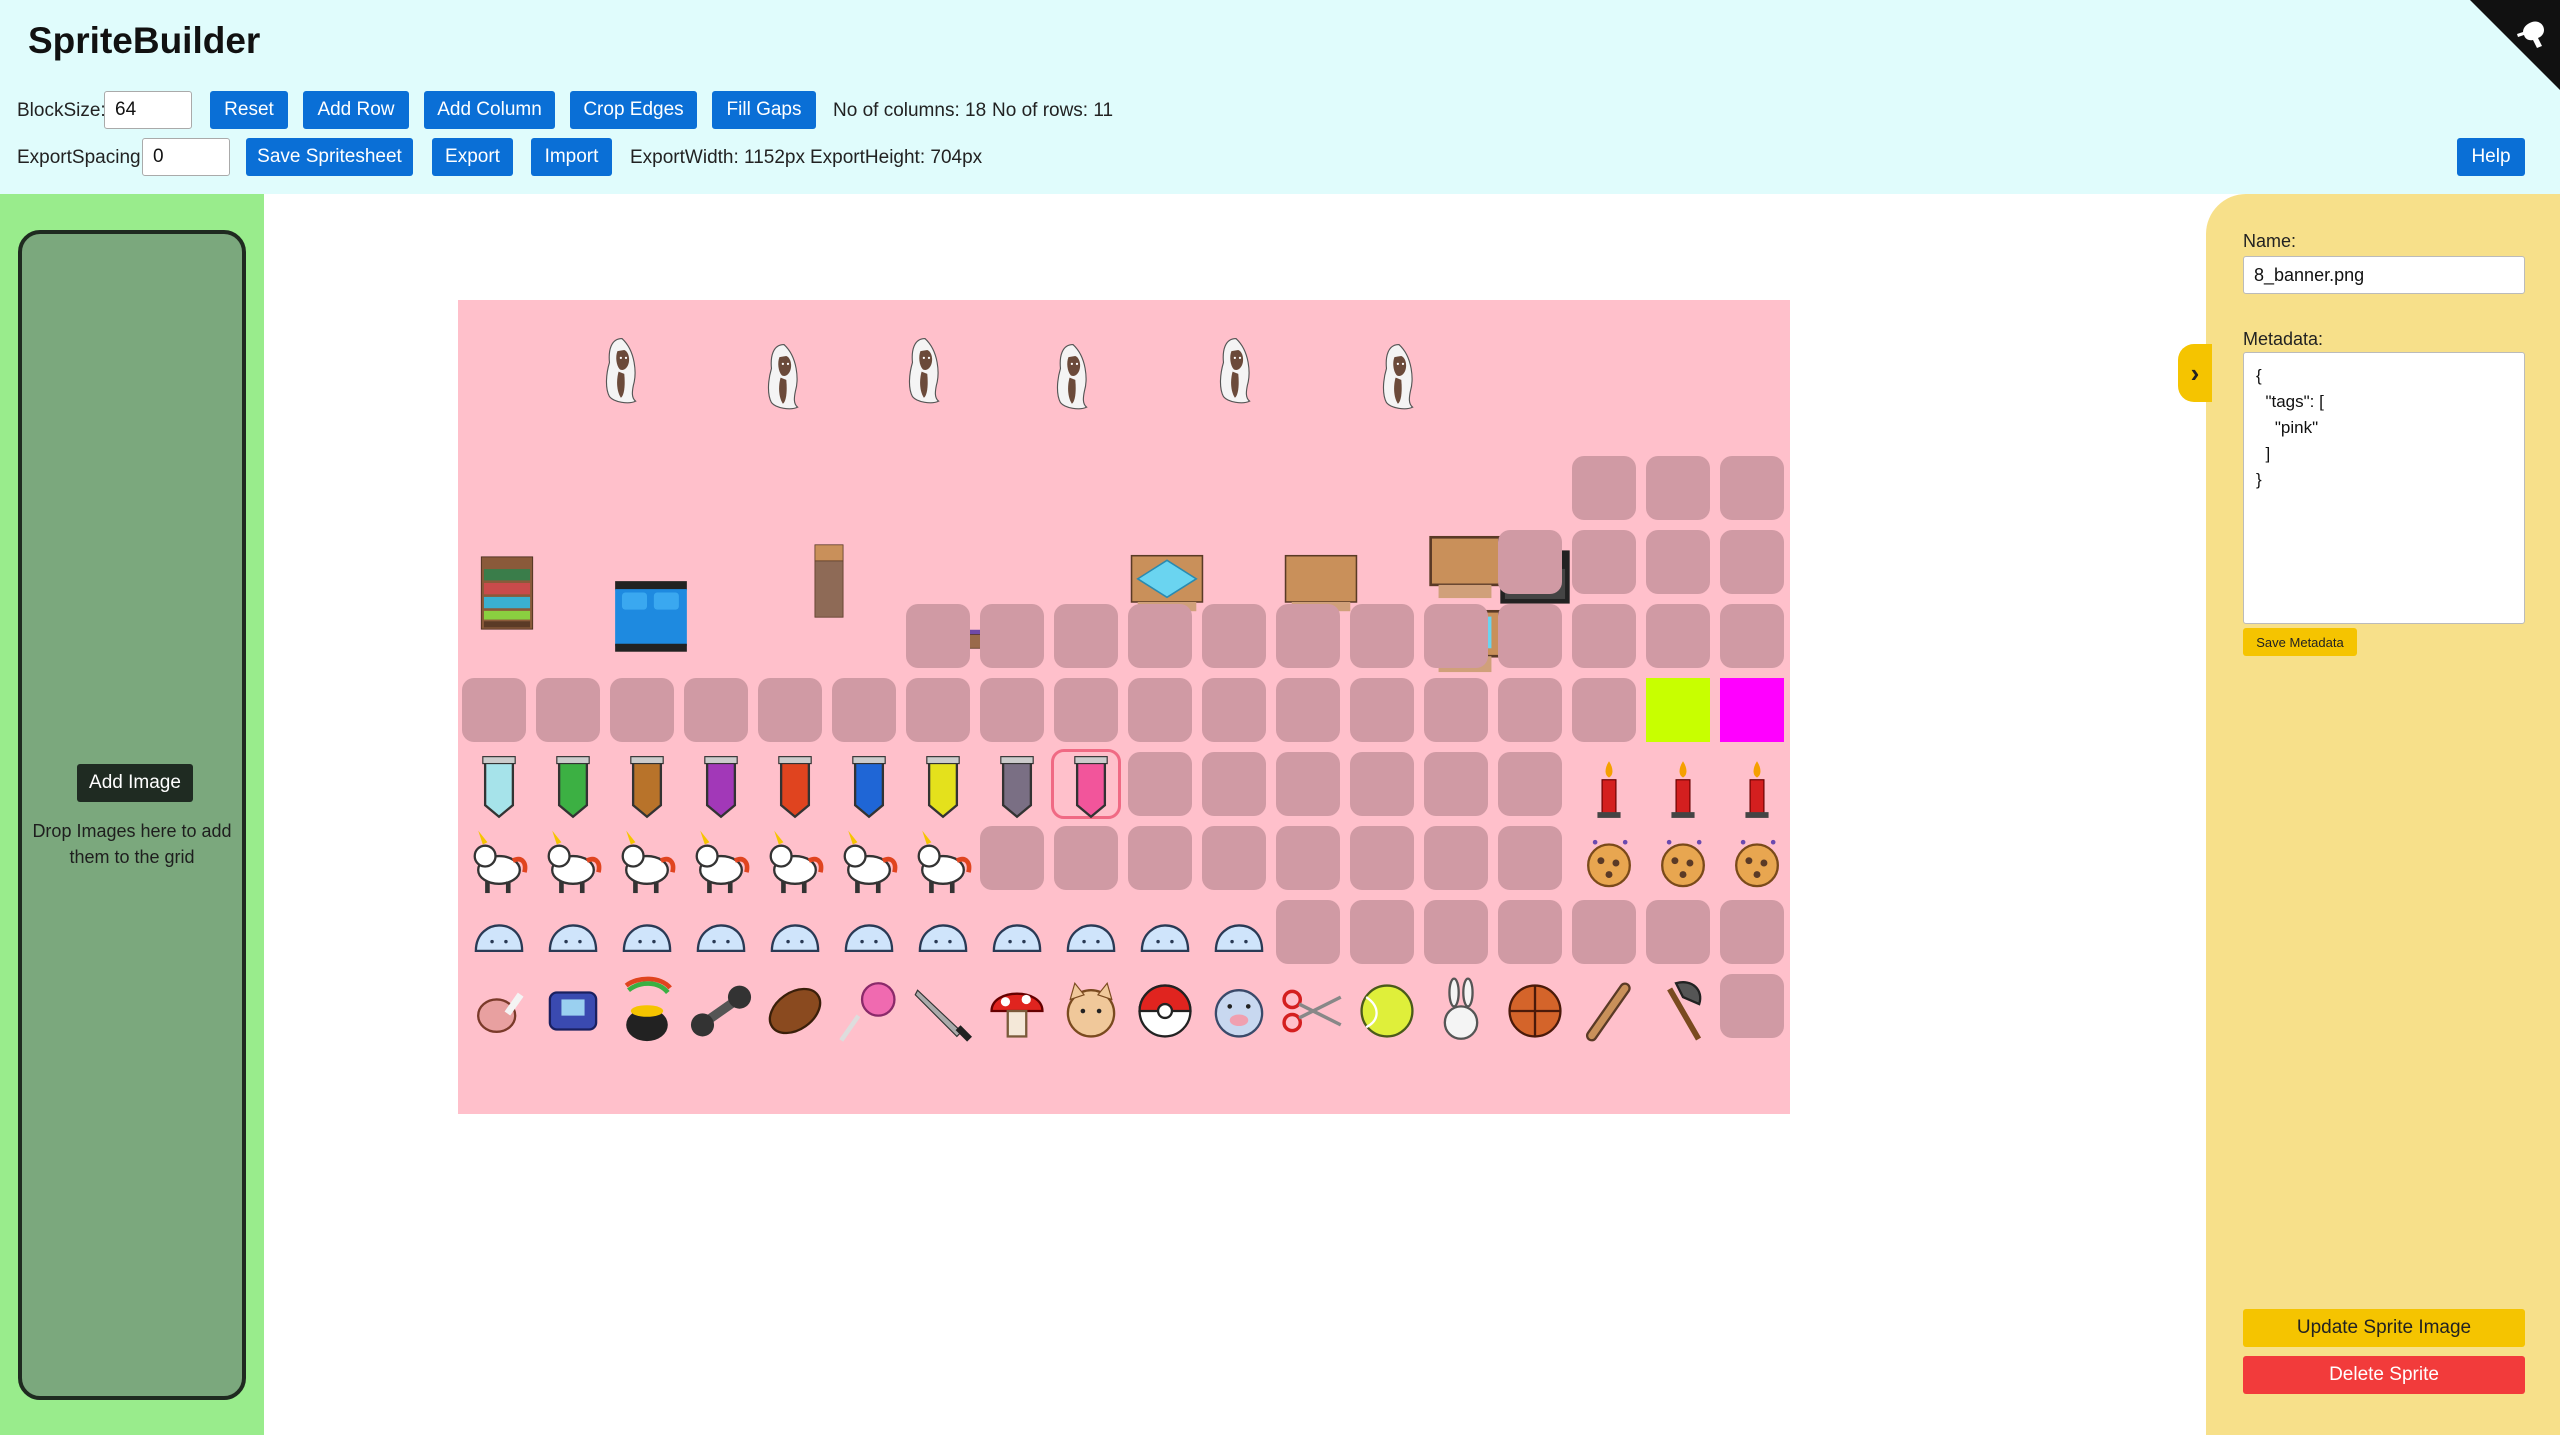 The width and height of the screenshot is (2560, 1435). I want to click on reset-button: Reset, so click(249, 110).